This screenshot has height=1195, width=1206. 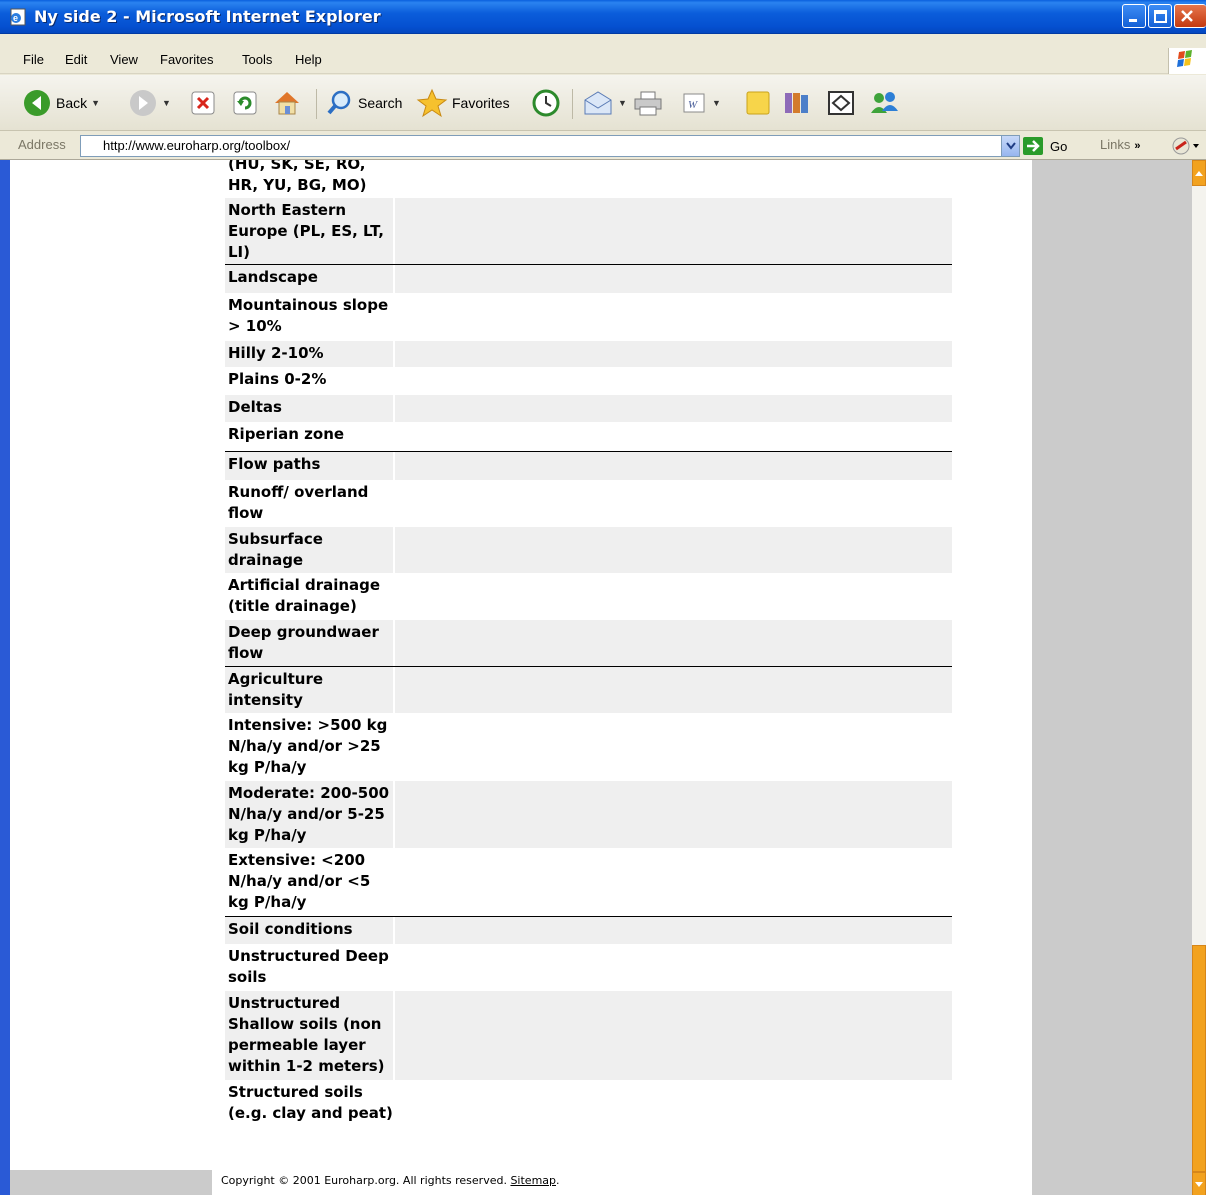 I want to click on right-gray-column, so click(x=1112, y=677).